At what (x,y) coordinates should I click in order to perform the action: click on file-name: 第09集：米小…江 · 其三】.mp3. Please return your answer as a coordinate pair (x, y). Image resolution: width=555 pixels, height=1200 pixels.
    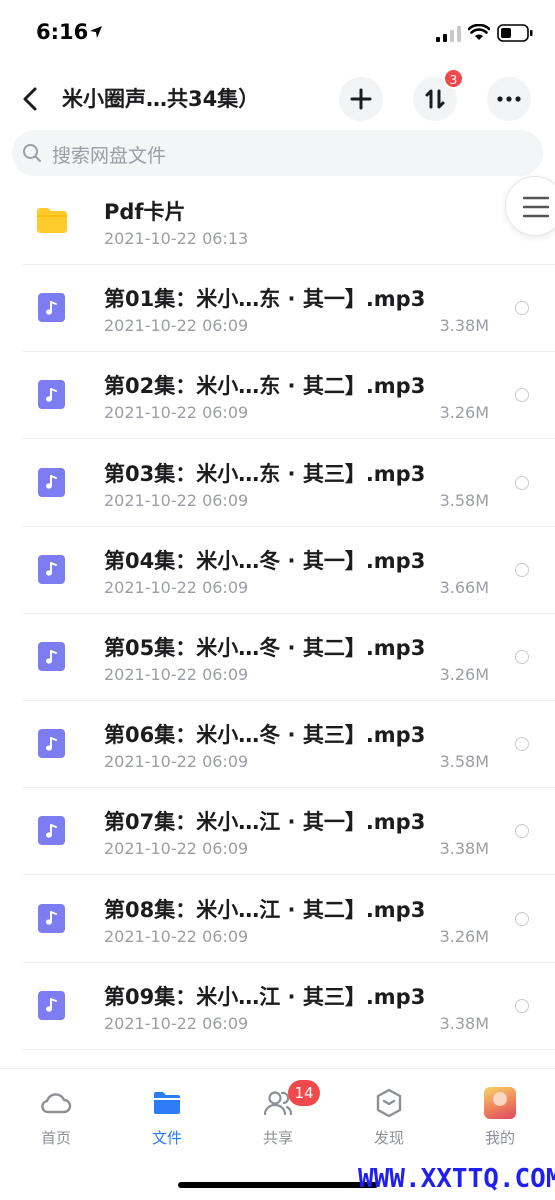
    Looking at the image, I should click on (265, 996).